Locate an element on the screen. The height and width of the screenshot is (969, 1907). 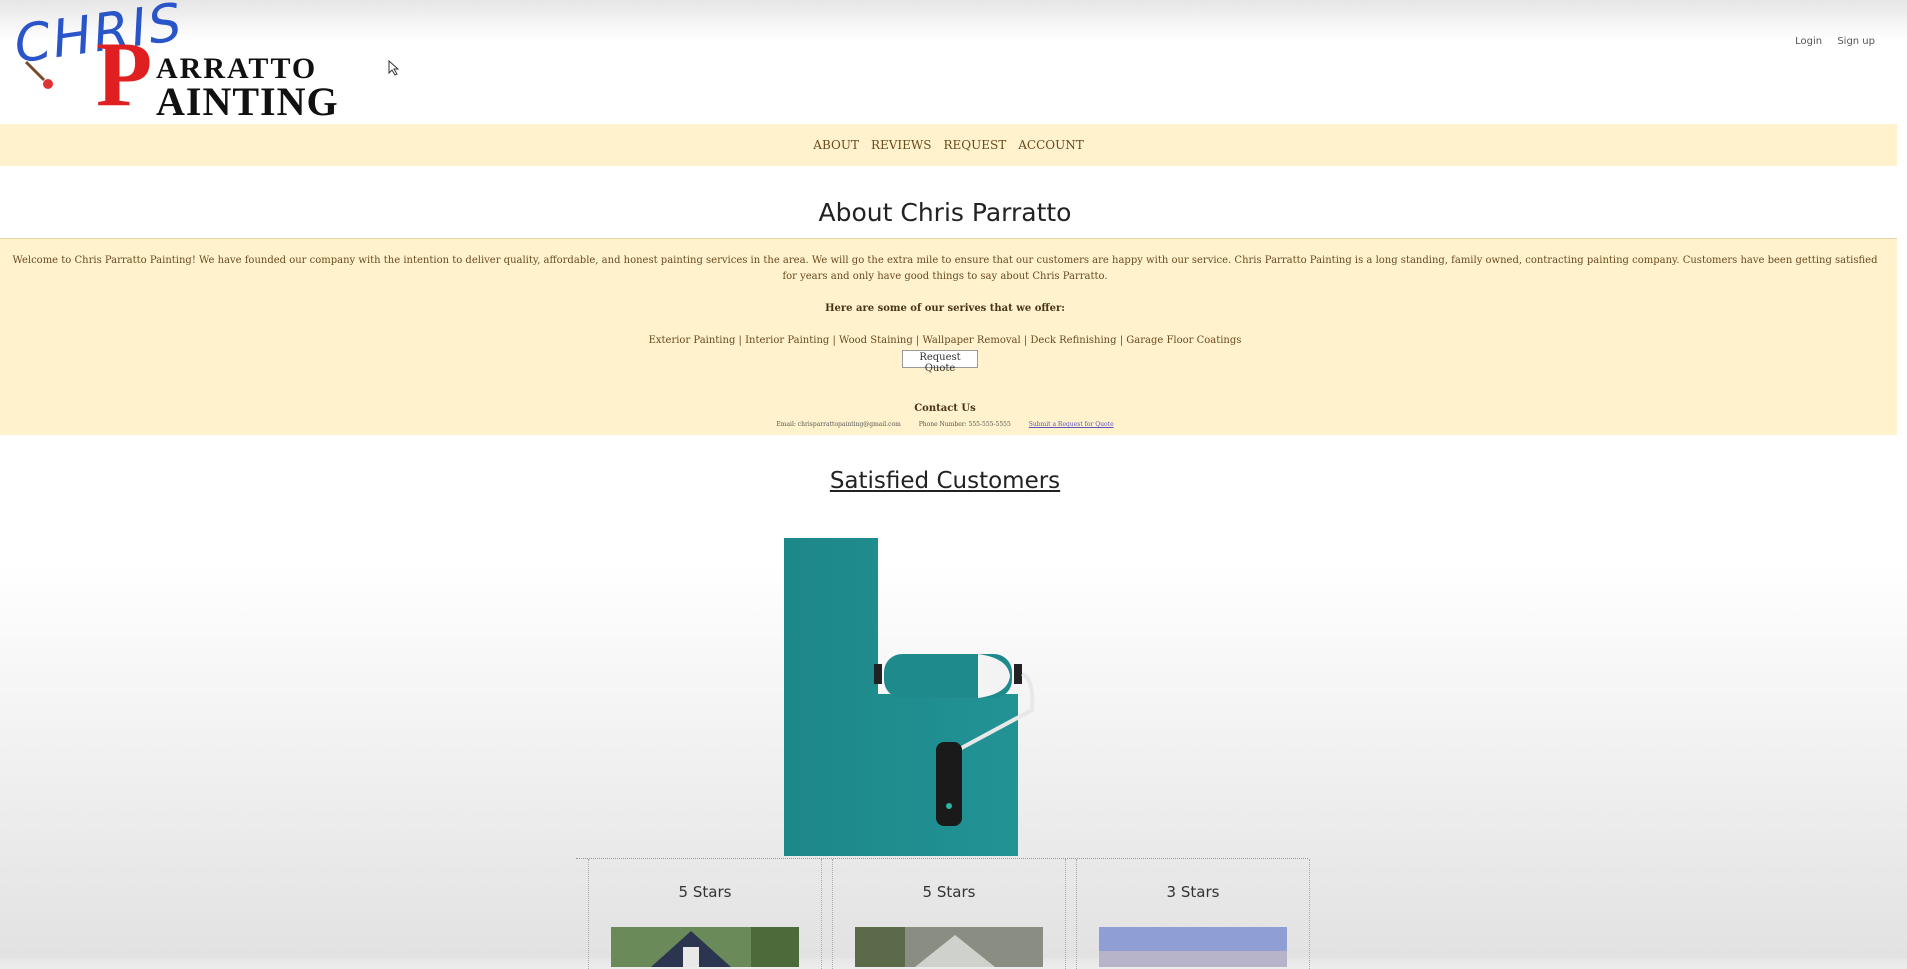
paintbrush-icon is located at coordinates (38, 74).